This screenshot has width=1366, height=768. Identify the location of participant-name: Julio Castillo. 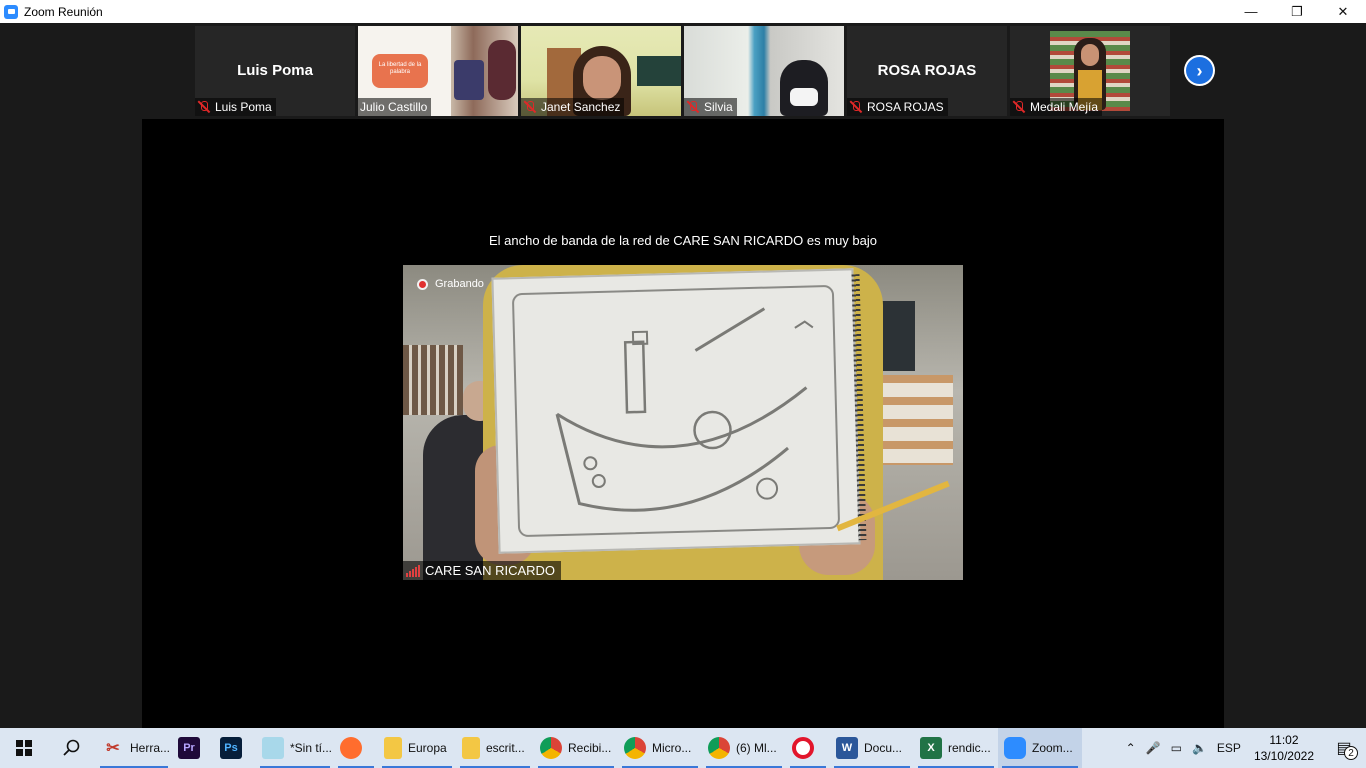
(394, 107).